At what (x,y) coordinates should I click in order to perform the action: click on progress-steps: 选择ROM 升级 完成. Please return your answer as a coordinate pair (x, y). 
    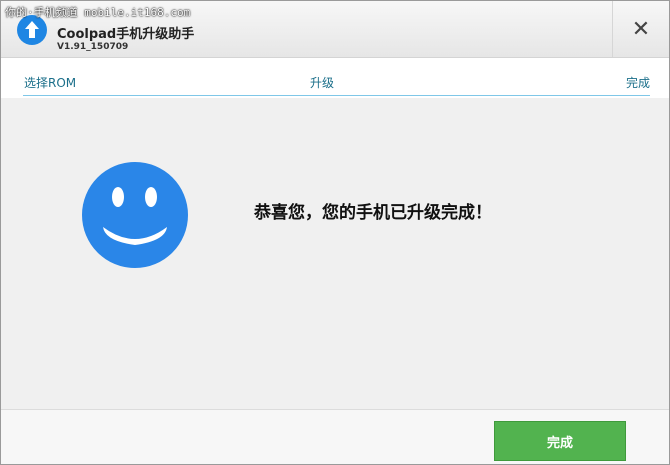
    Looking at the image, I should click on (335, 78).